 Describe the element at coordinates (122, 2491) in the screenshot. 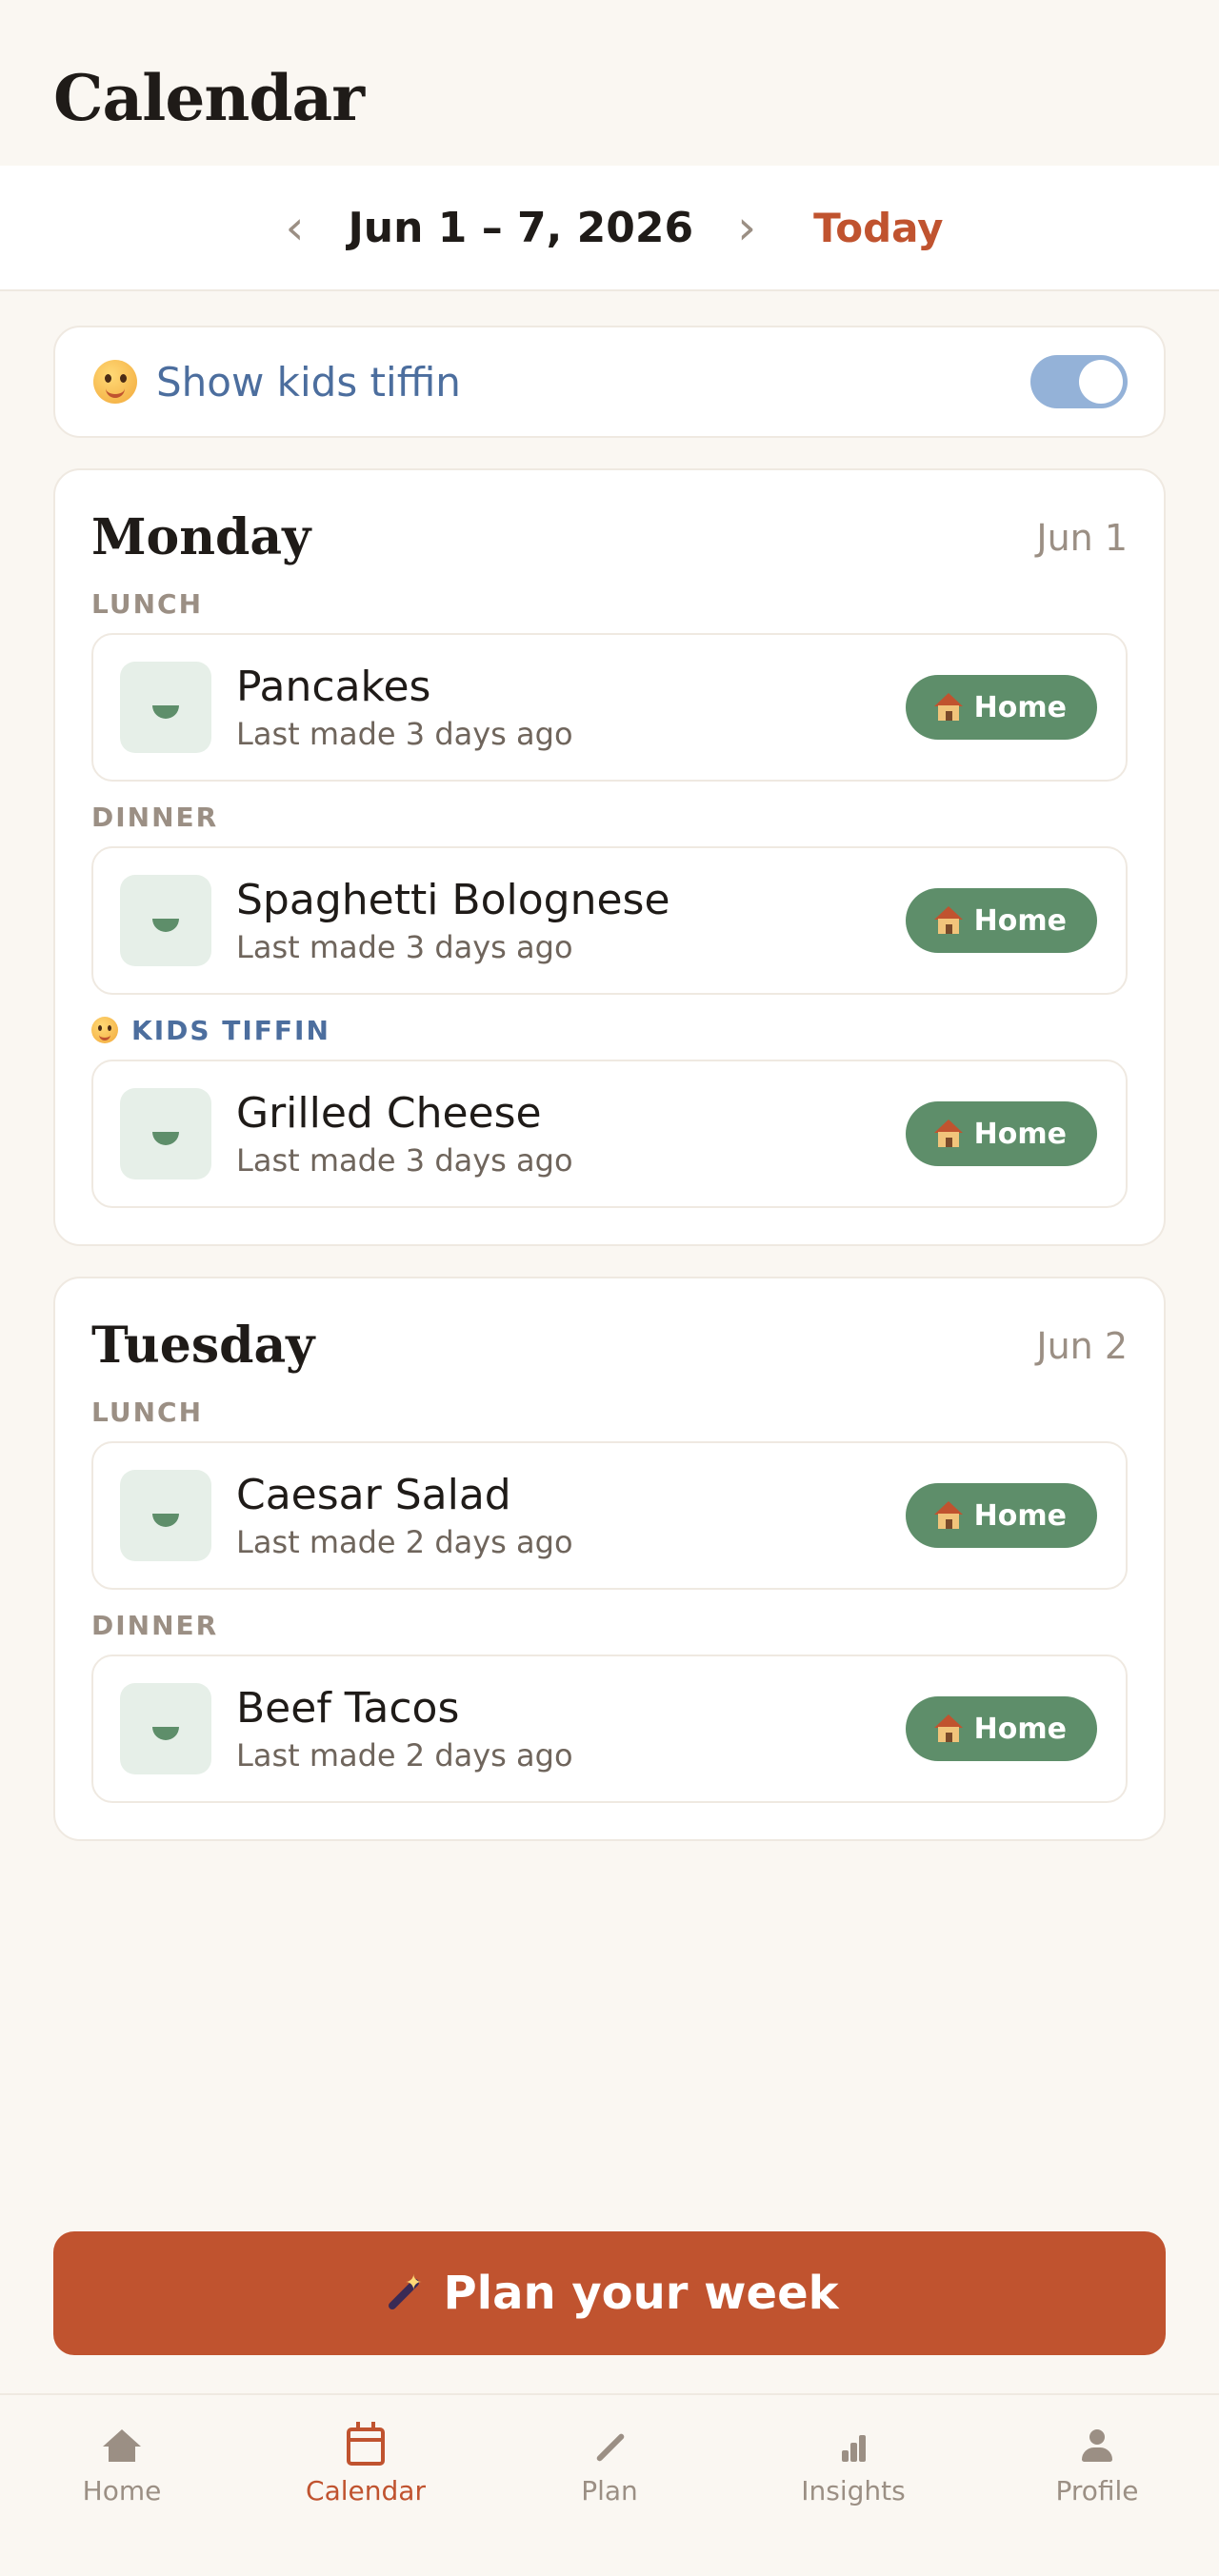

I see `tab-label: Home` at that location.